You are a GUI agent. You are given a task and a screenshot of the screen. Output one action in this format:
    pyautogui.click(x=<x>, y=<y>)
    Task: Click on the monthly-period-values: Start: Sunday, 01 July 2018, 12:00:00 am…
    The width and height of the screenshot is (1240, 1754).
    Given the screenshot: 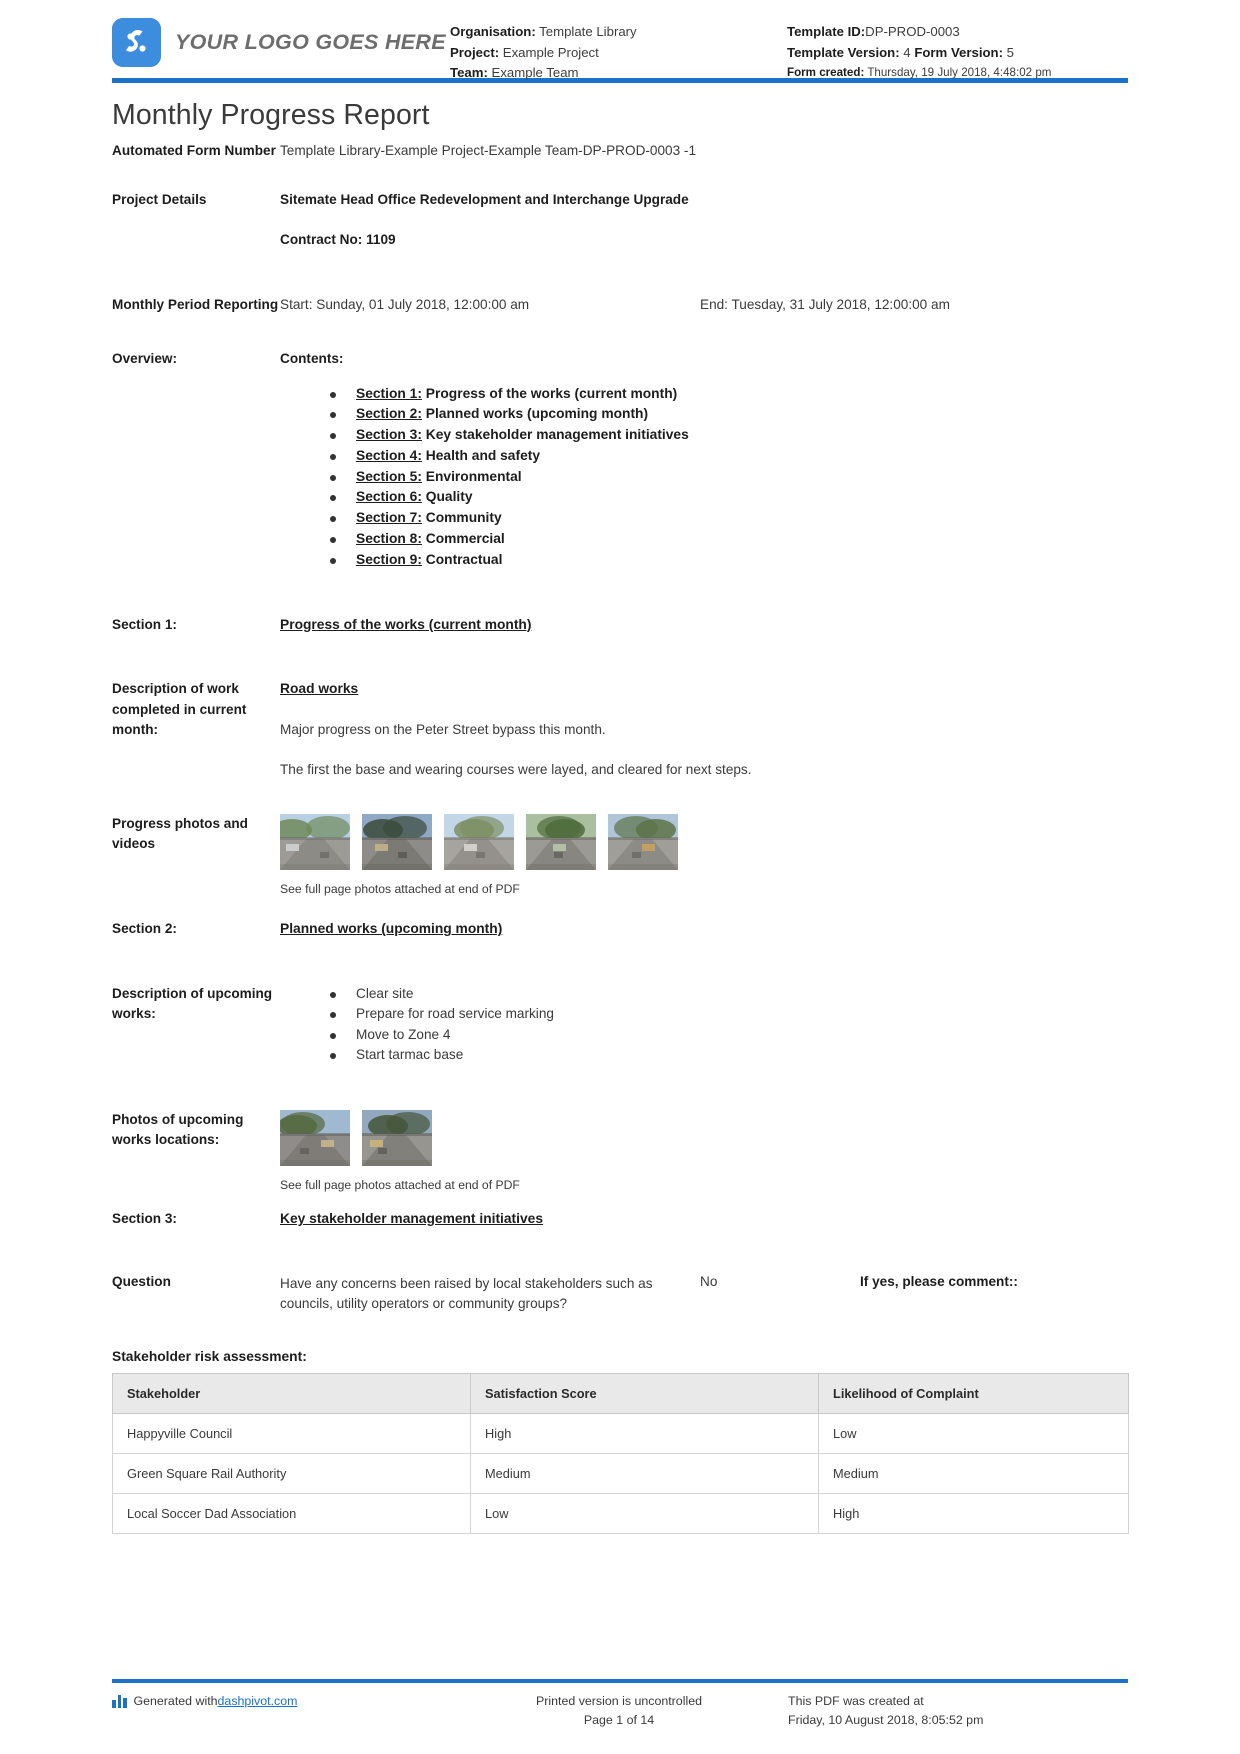 What is the action you would take?
    pyautogui.click(x=704, y=305)
    